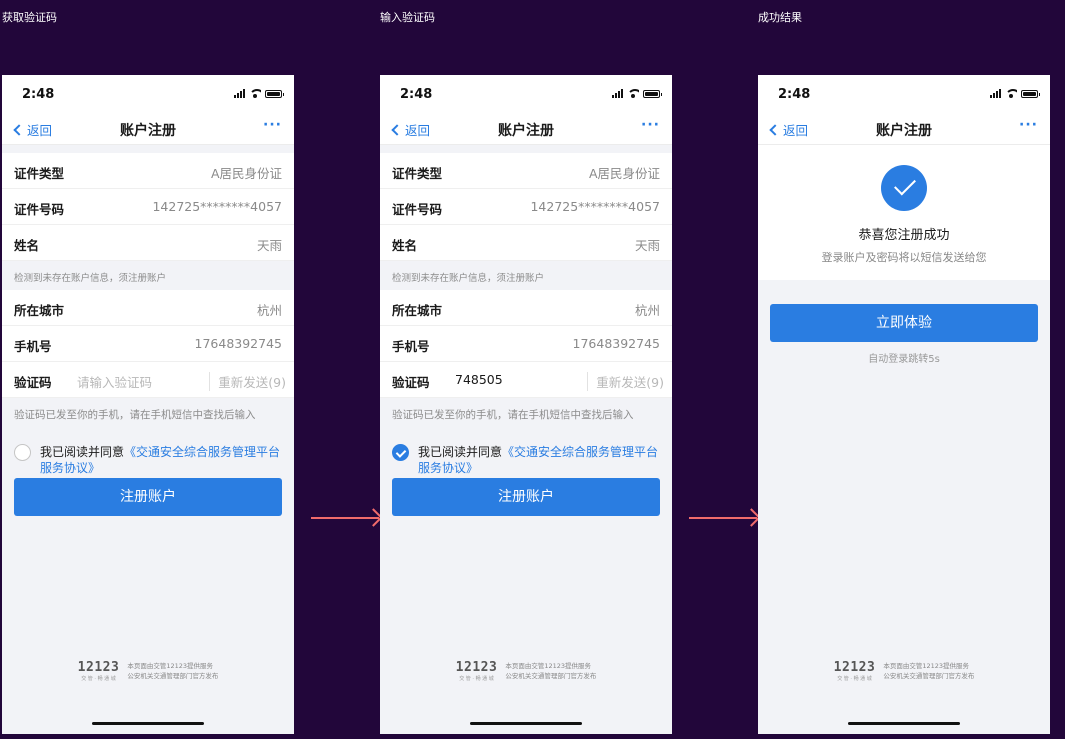  Describe the element at coordinates (904, 235) in the screenshot. I see `success-title: 恭喜您注册成功` at that location.